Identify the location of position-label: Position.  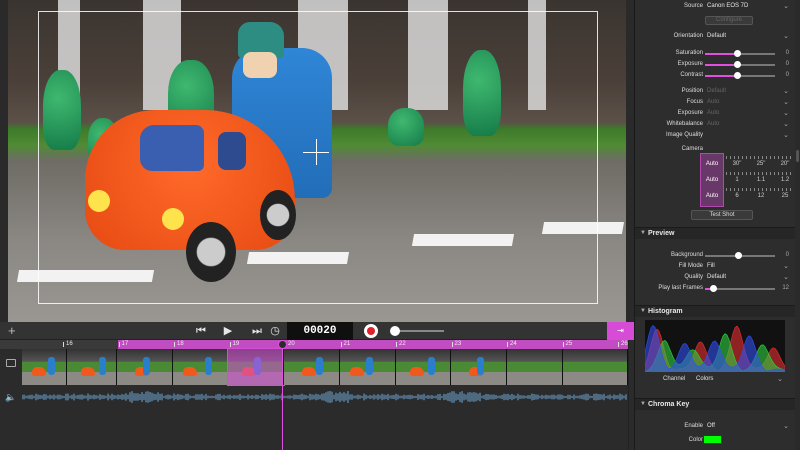
(692, 91).